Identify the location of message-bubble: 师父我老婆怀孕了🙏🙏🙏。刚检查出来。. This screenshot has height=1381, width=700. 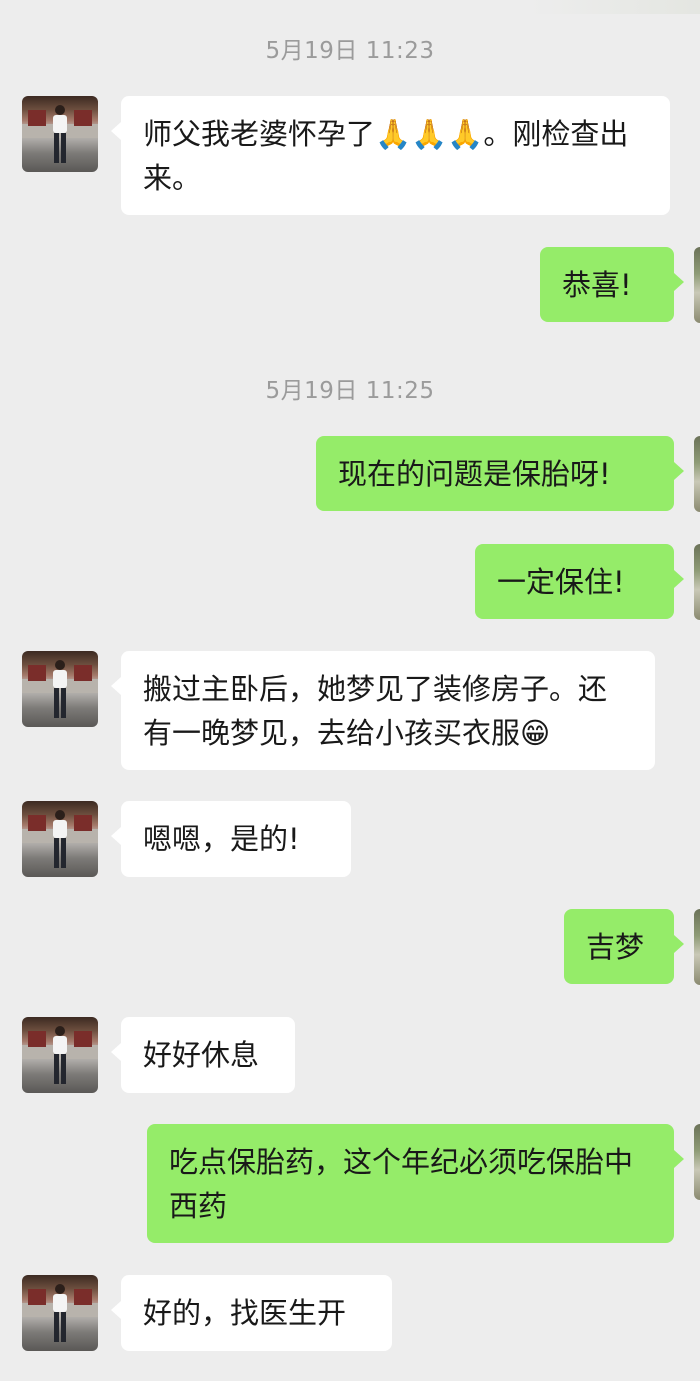
(390, 155).